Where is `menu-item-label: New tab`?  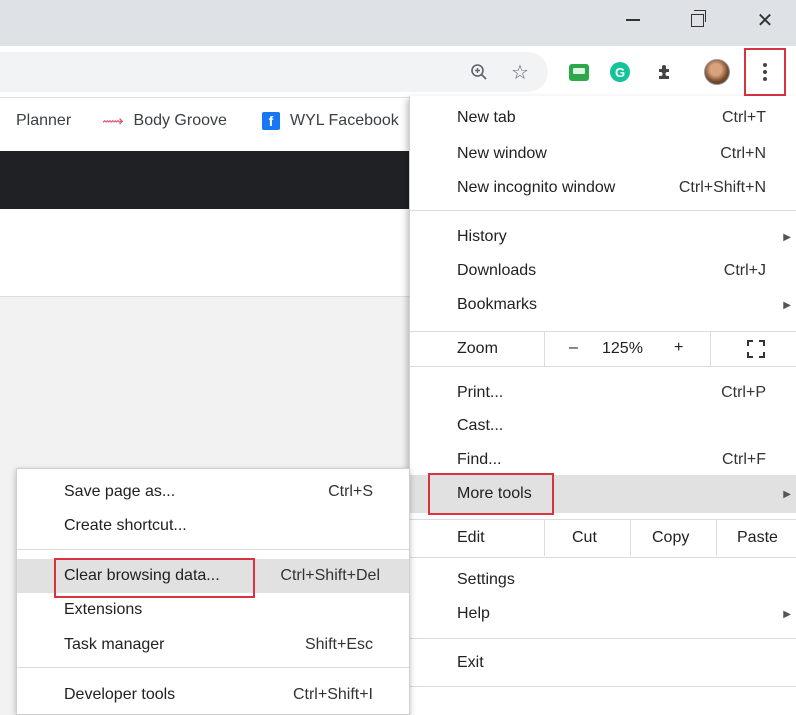
menu-item-label: New tab is located at coordinates (486, 117).